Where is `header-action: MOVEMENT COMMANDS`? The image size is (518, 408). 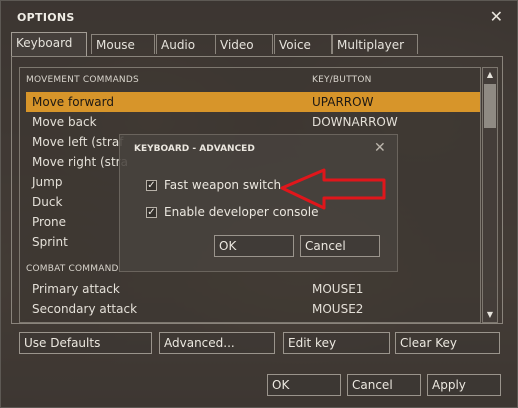 header-action: MOVEMENT COMMANDS is located at coordinates (82, 80).